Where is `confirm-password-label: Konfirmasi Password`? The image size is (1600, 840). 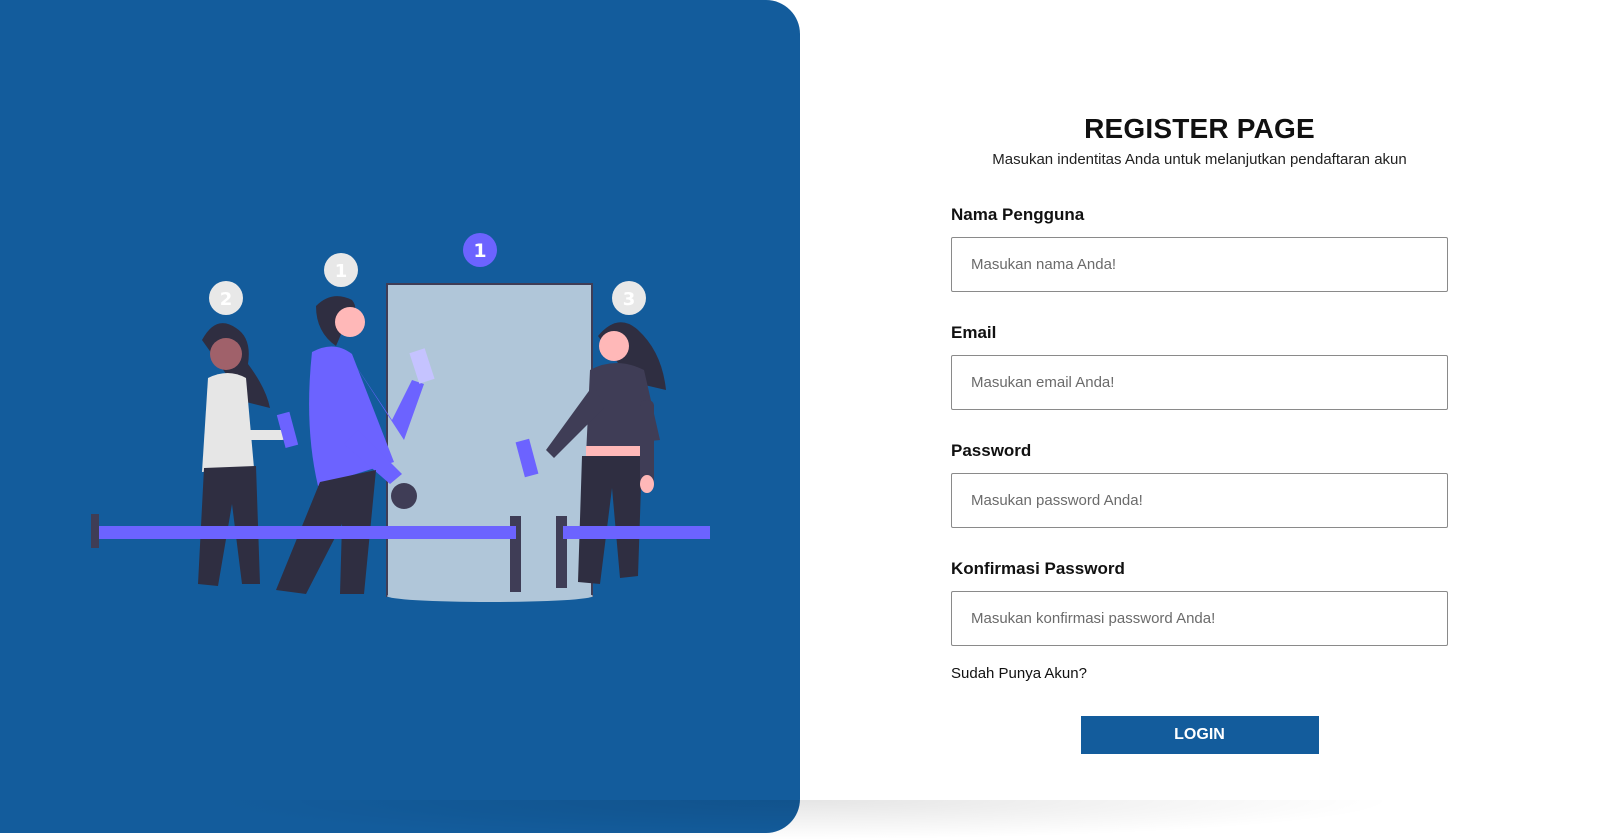
confirm-password-label: Konfirmasi Password is located at coordinates (1038, 568).